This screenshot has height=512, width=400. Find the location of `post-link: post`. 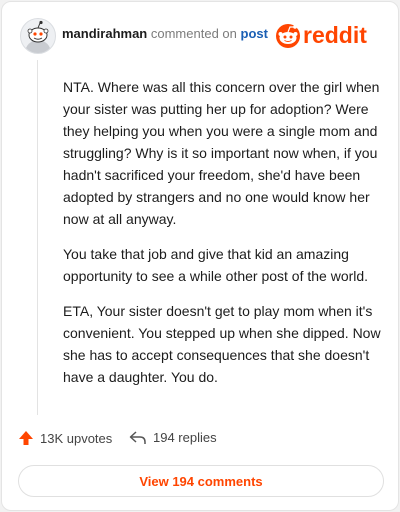

post-link: post is located at coordinates (254, 33).